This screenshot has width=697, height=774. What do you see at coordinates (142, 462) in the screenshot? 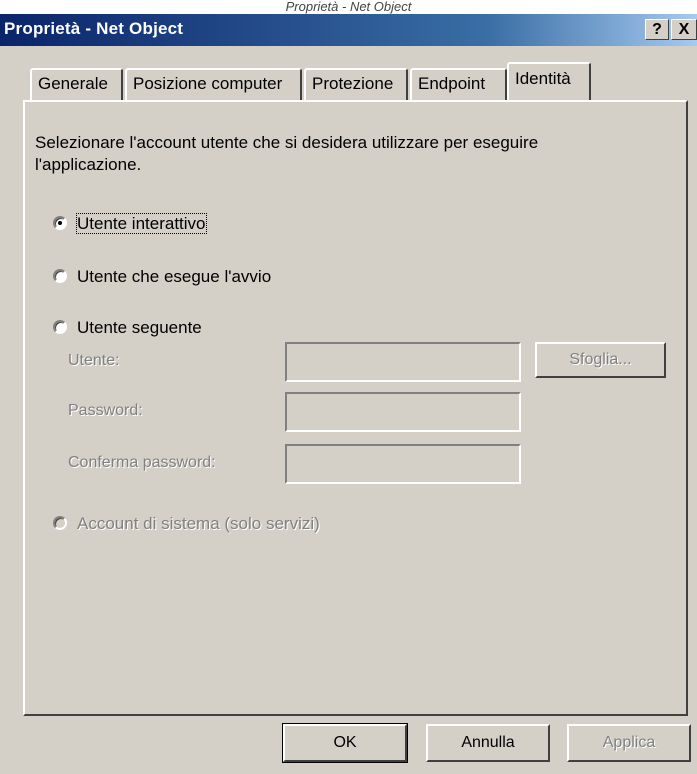
I see `confirm-password-label: Conferma password:` at bounding box center [142, 462].